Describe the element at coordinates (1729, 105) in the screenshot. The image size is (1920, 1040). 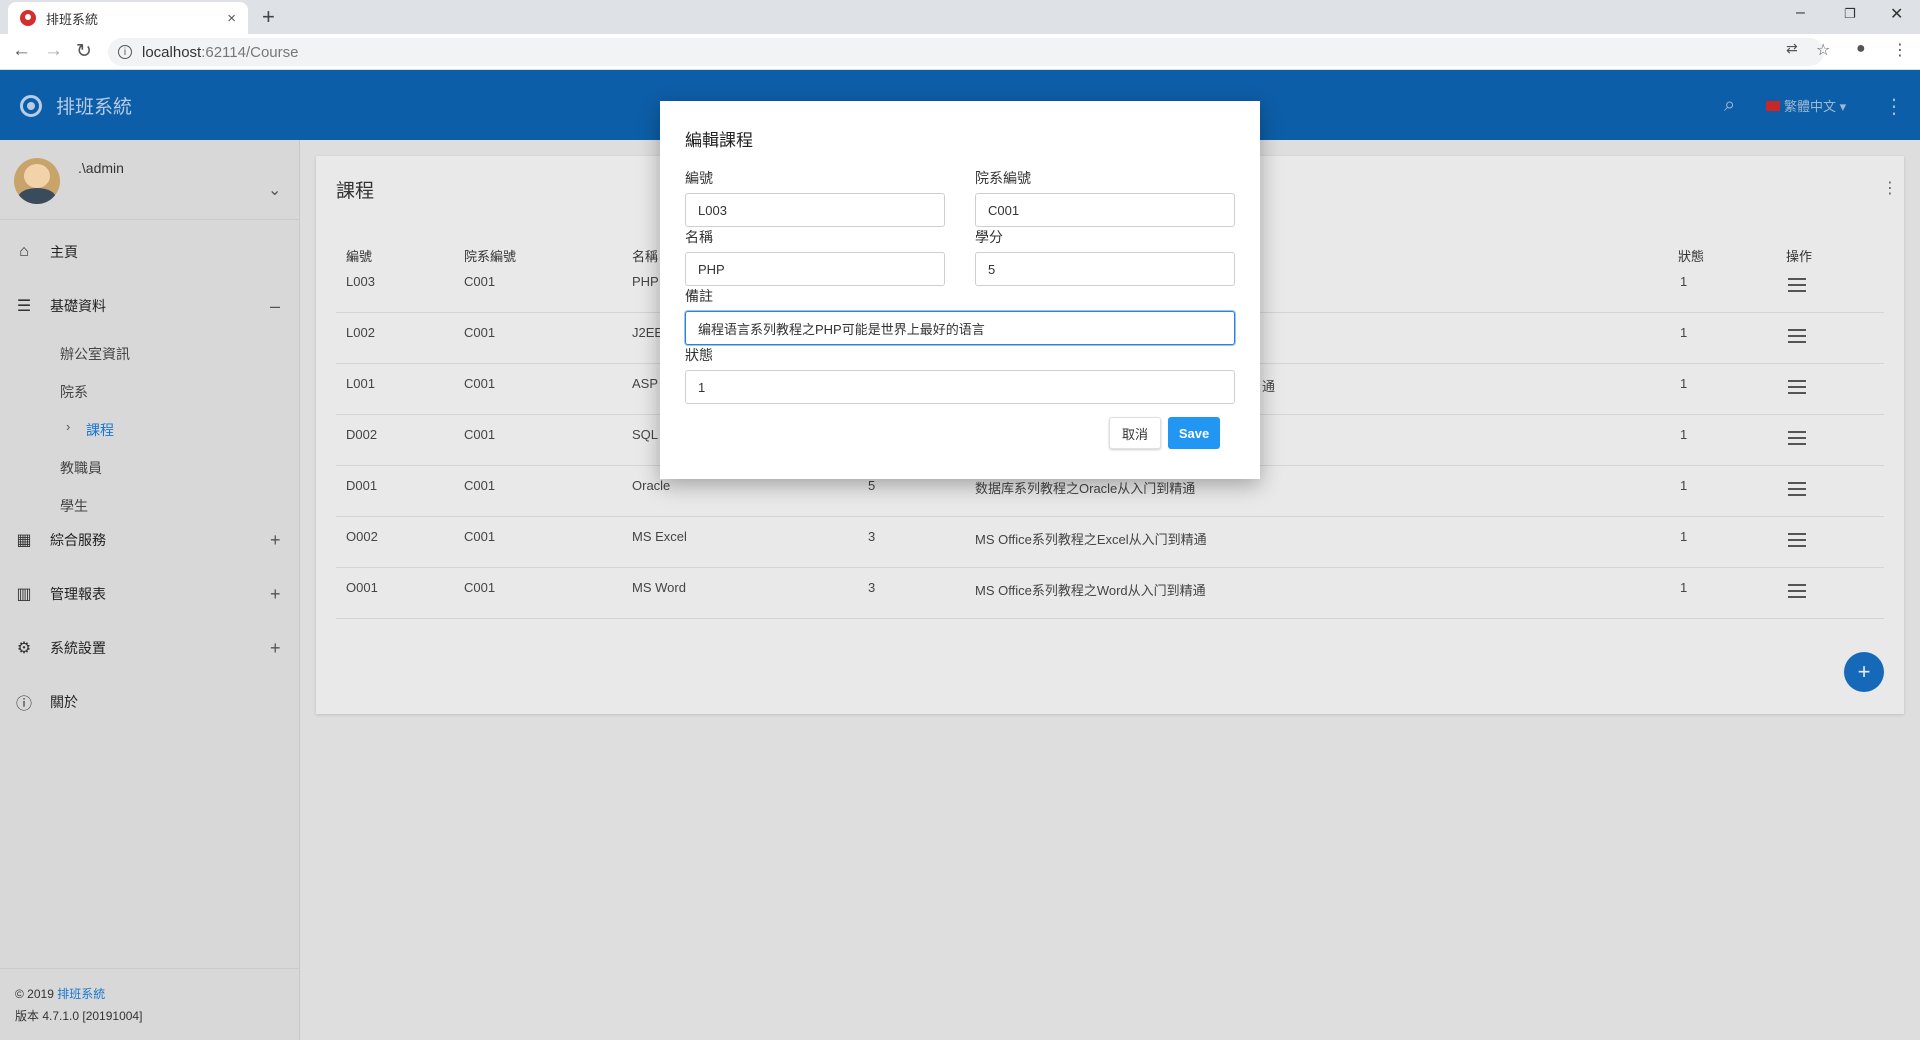
I see `search-icon: ⌕` at that location.